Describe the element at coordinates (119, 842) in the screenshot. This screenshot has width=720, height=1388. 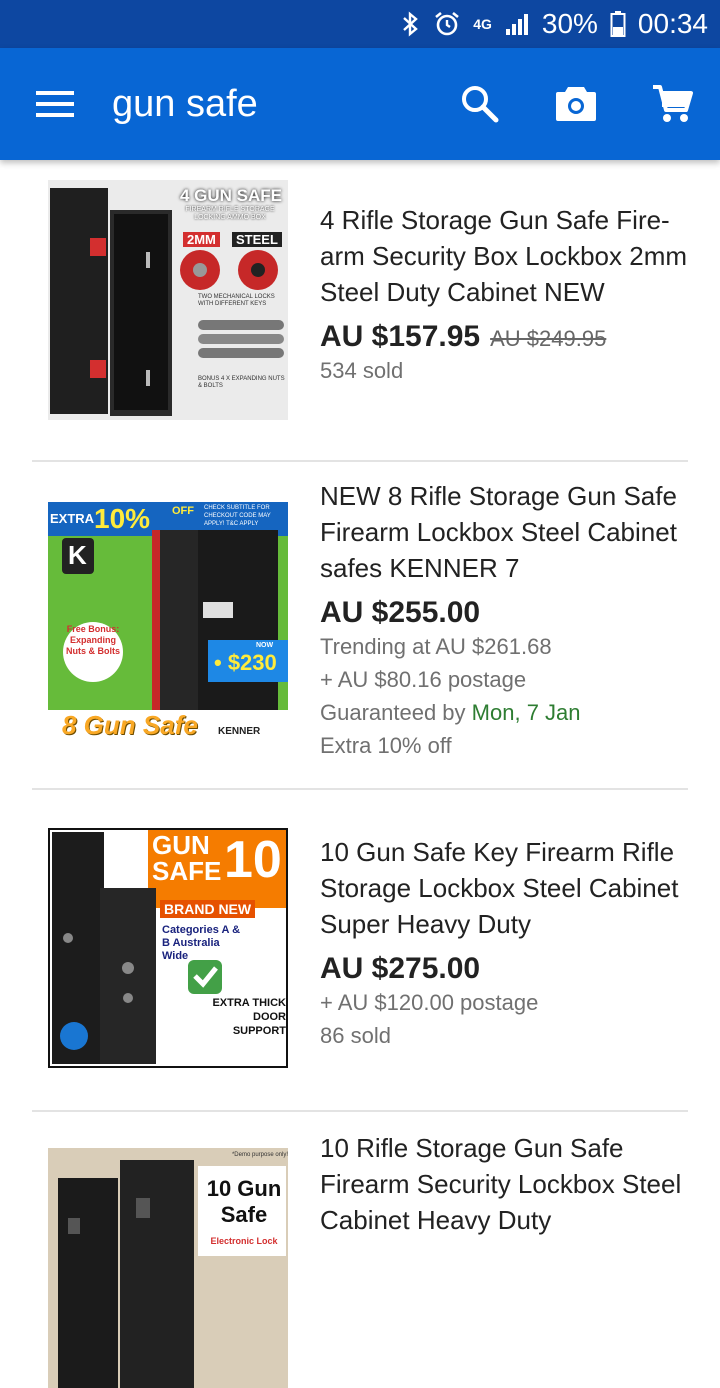
I see `thumb-brand: FORT KNOX` at that location.